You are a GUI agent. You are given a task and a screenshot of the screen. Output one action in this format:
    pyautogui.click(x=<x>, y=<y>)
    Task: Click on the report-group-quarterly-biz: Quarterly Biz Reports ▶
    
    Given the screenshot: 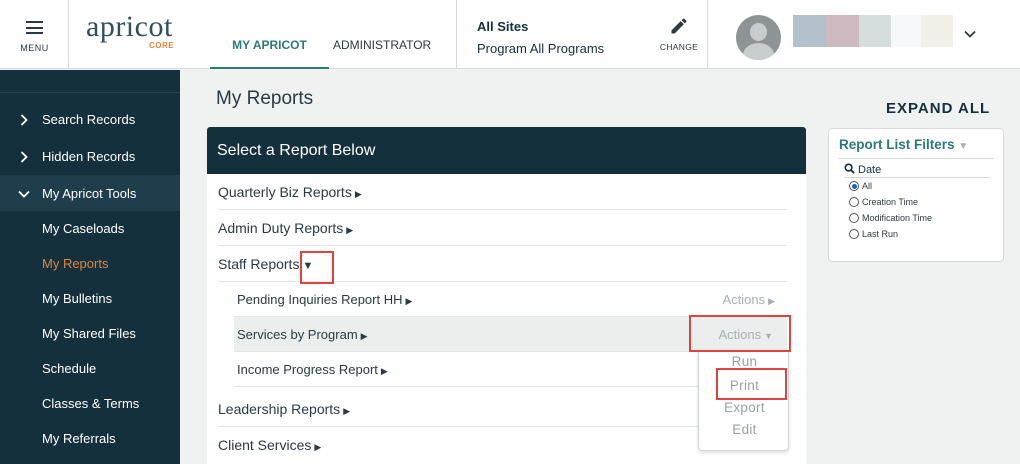 What is the action you would take?
    pyautogui.click(x=502, y=192)
    